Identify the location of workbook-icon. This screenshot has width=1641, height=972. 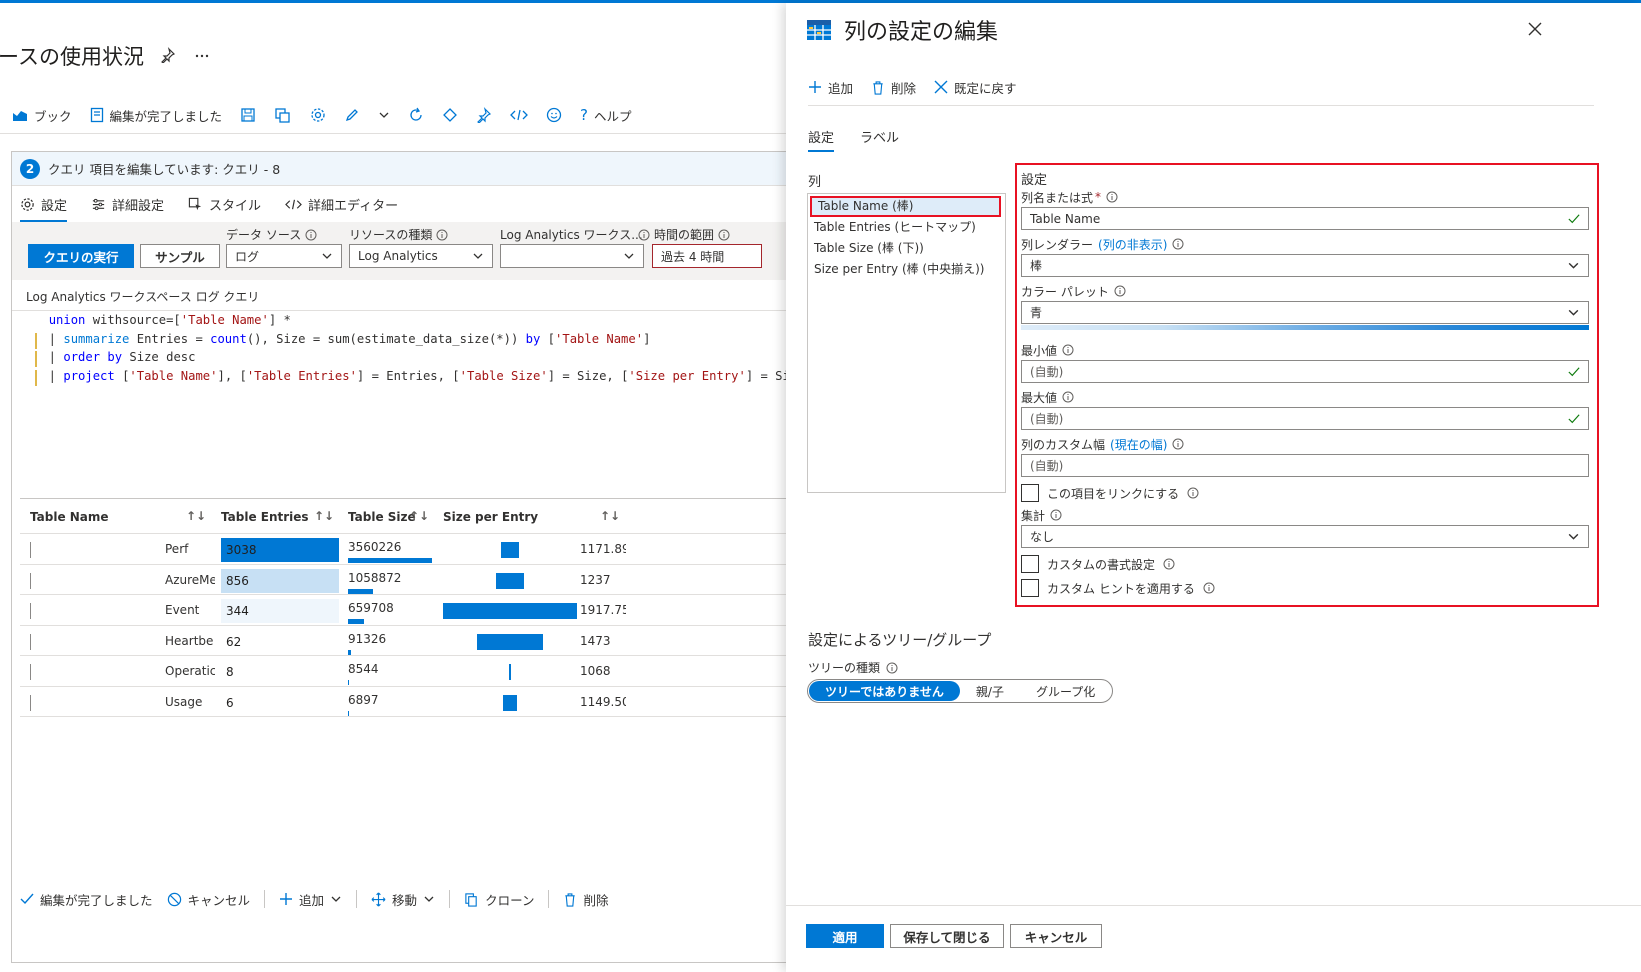
(20, 115).